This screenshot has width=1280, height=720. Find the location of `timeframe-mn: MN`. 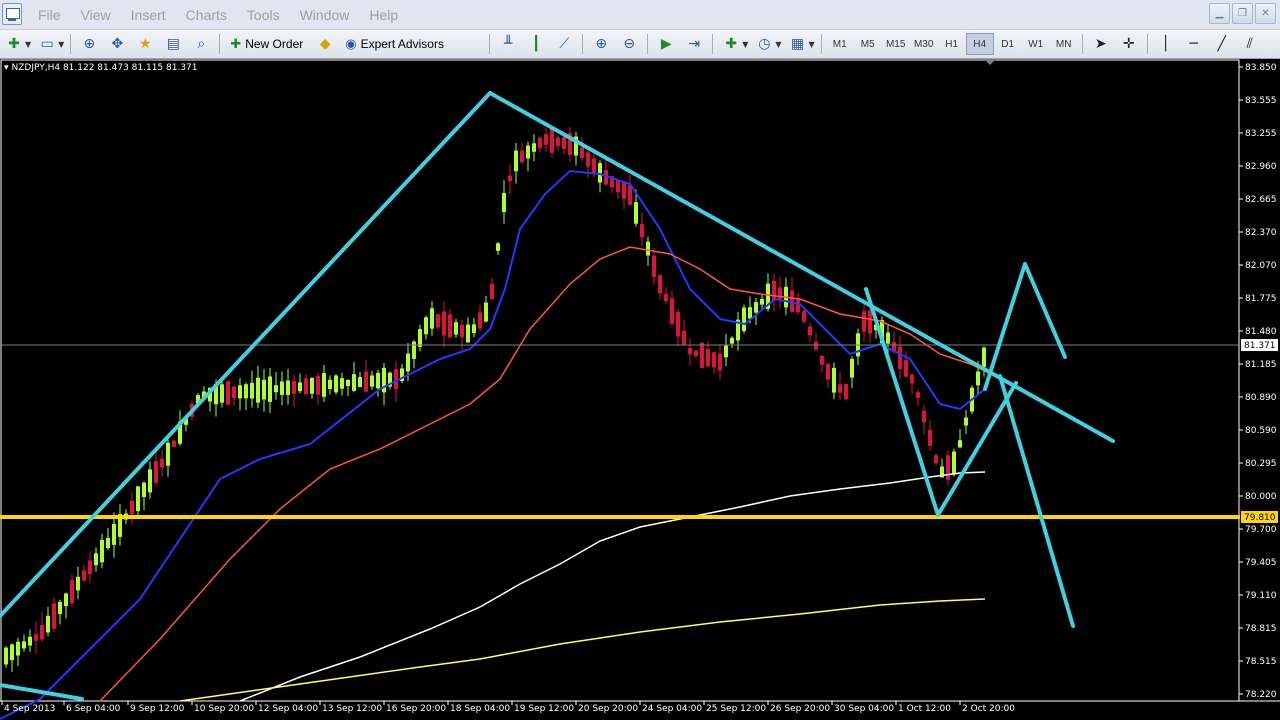

timeframe-mn: MN is located at coordinates (1064, 44).